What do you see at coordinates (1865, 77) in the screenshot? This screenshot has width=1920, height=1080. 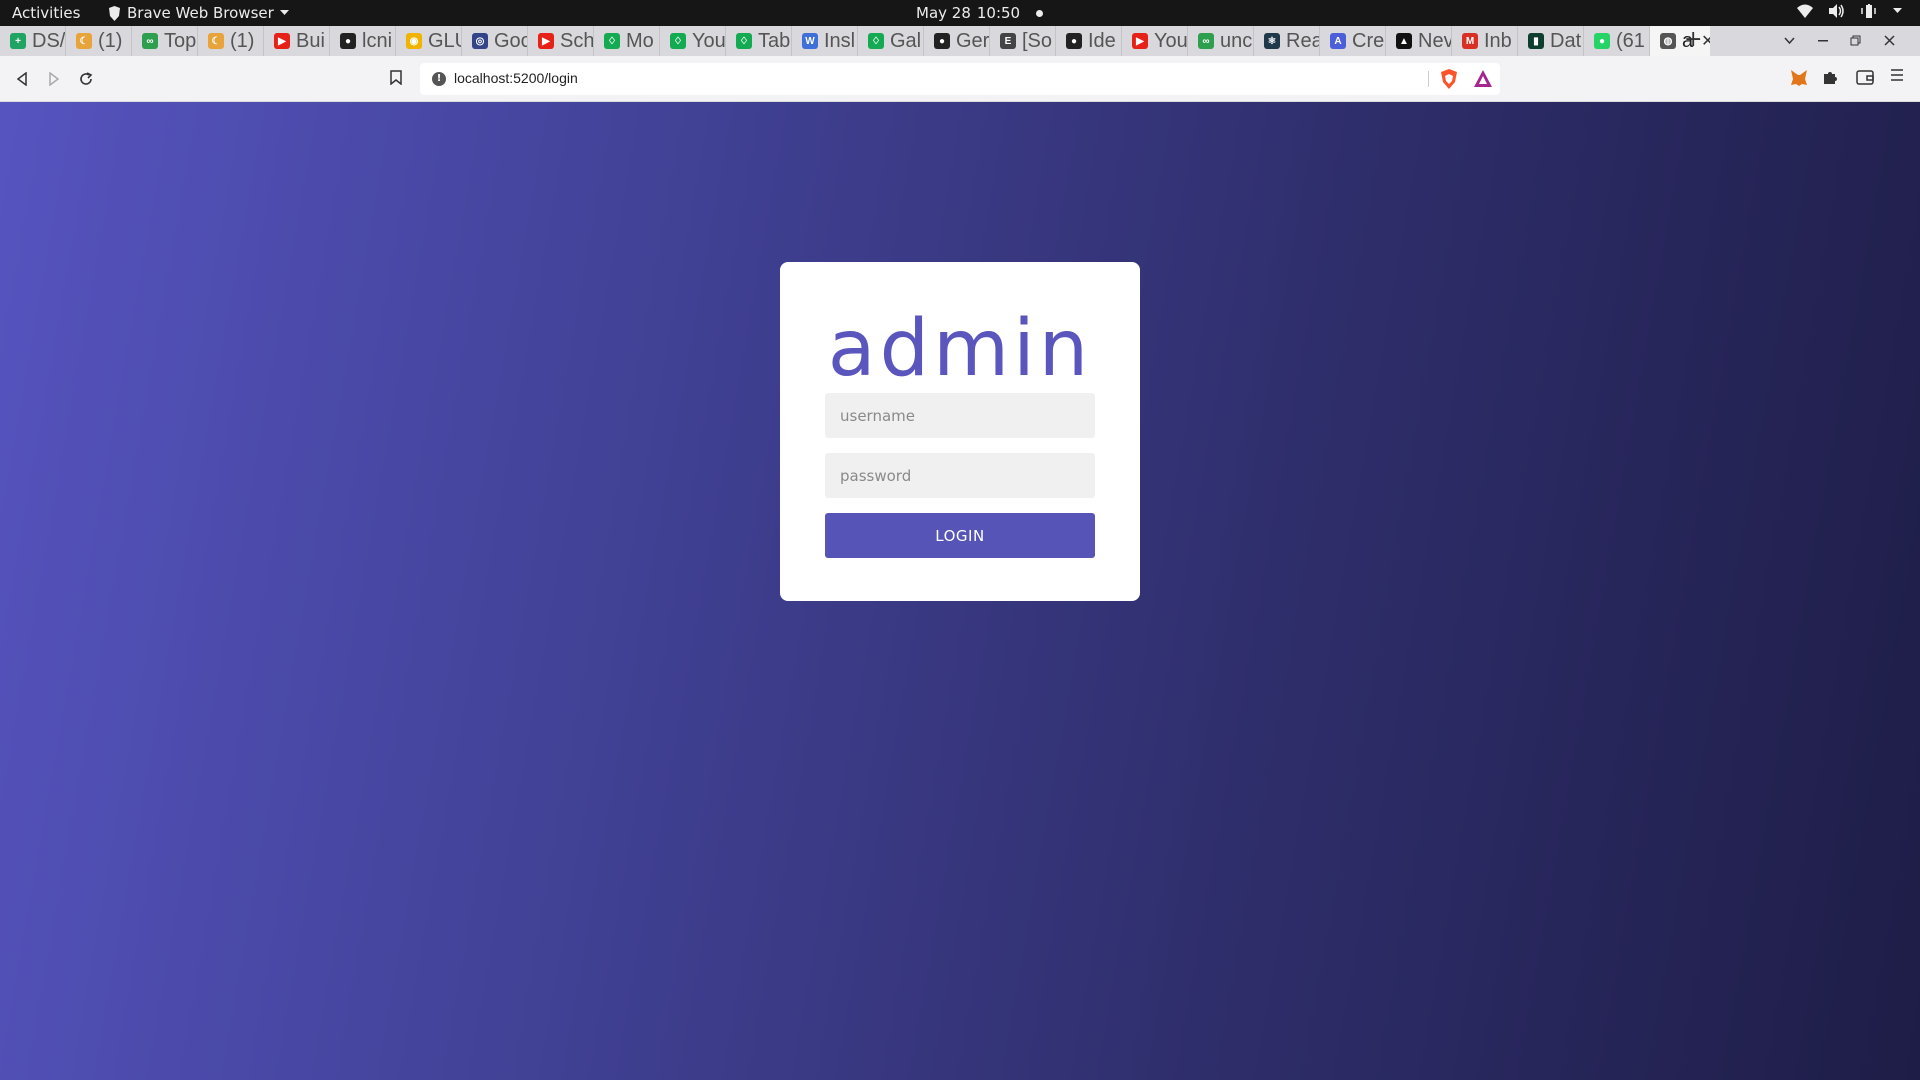 I see `wallet-icon` at bounding box center [1865, 77].